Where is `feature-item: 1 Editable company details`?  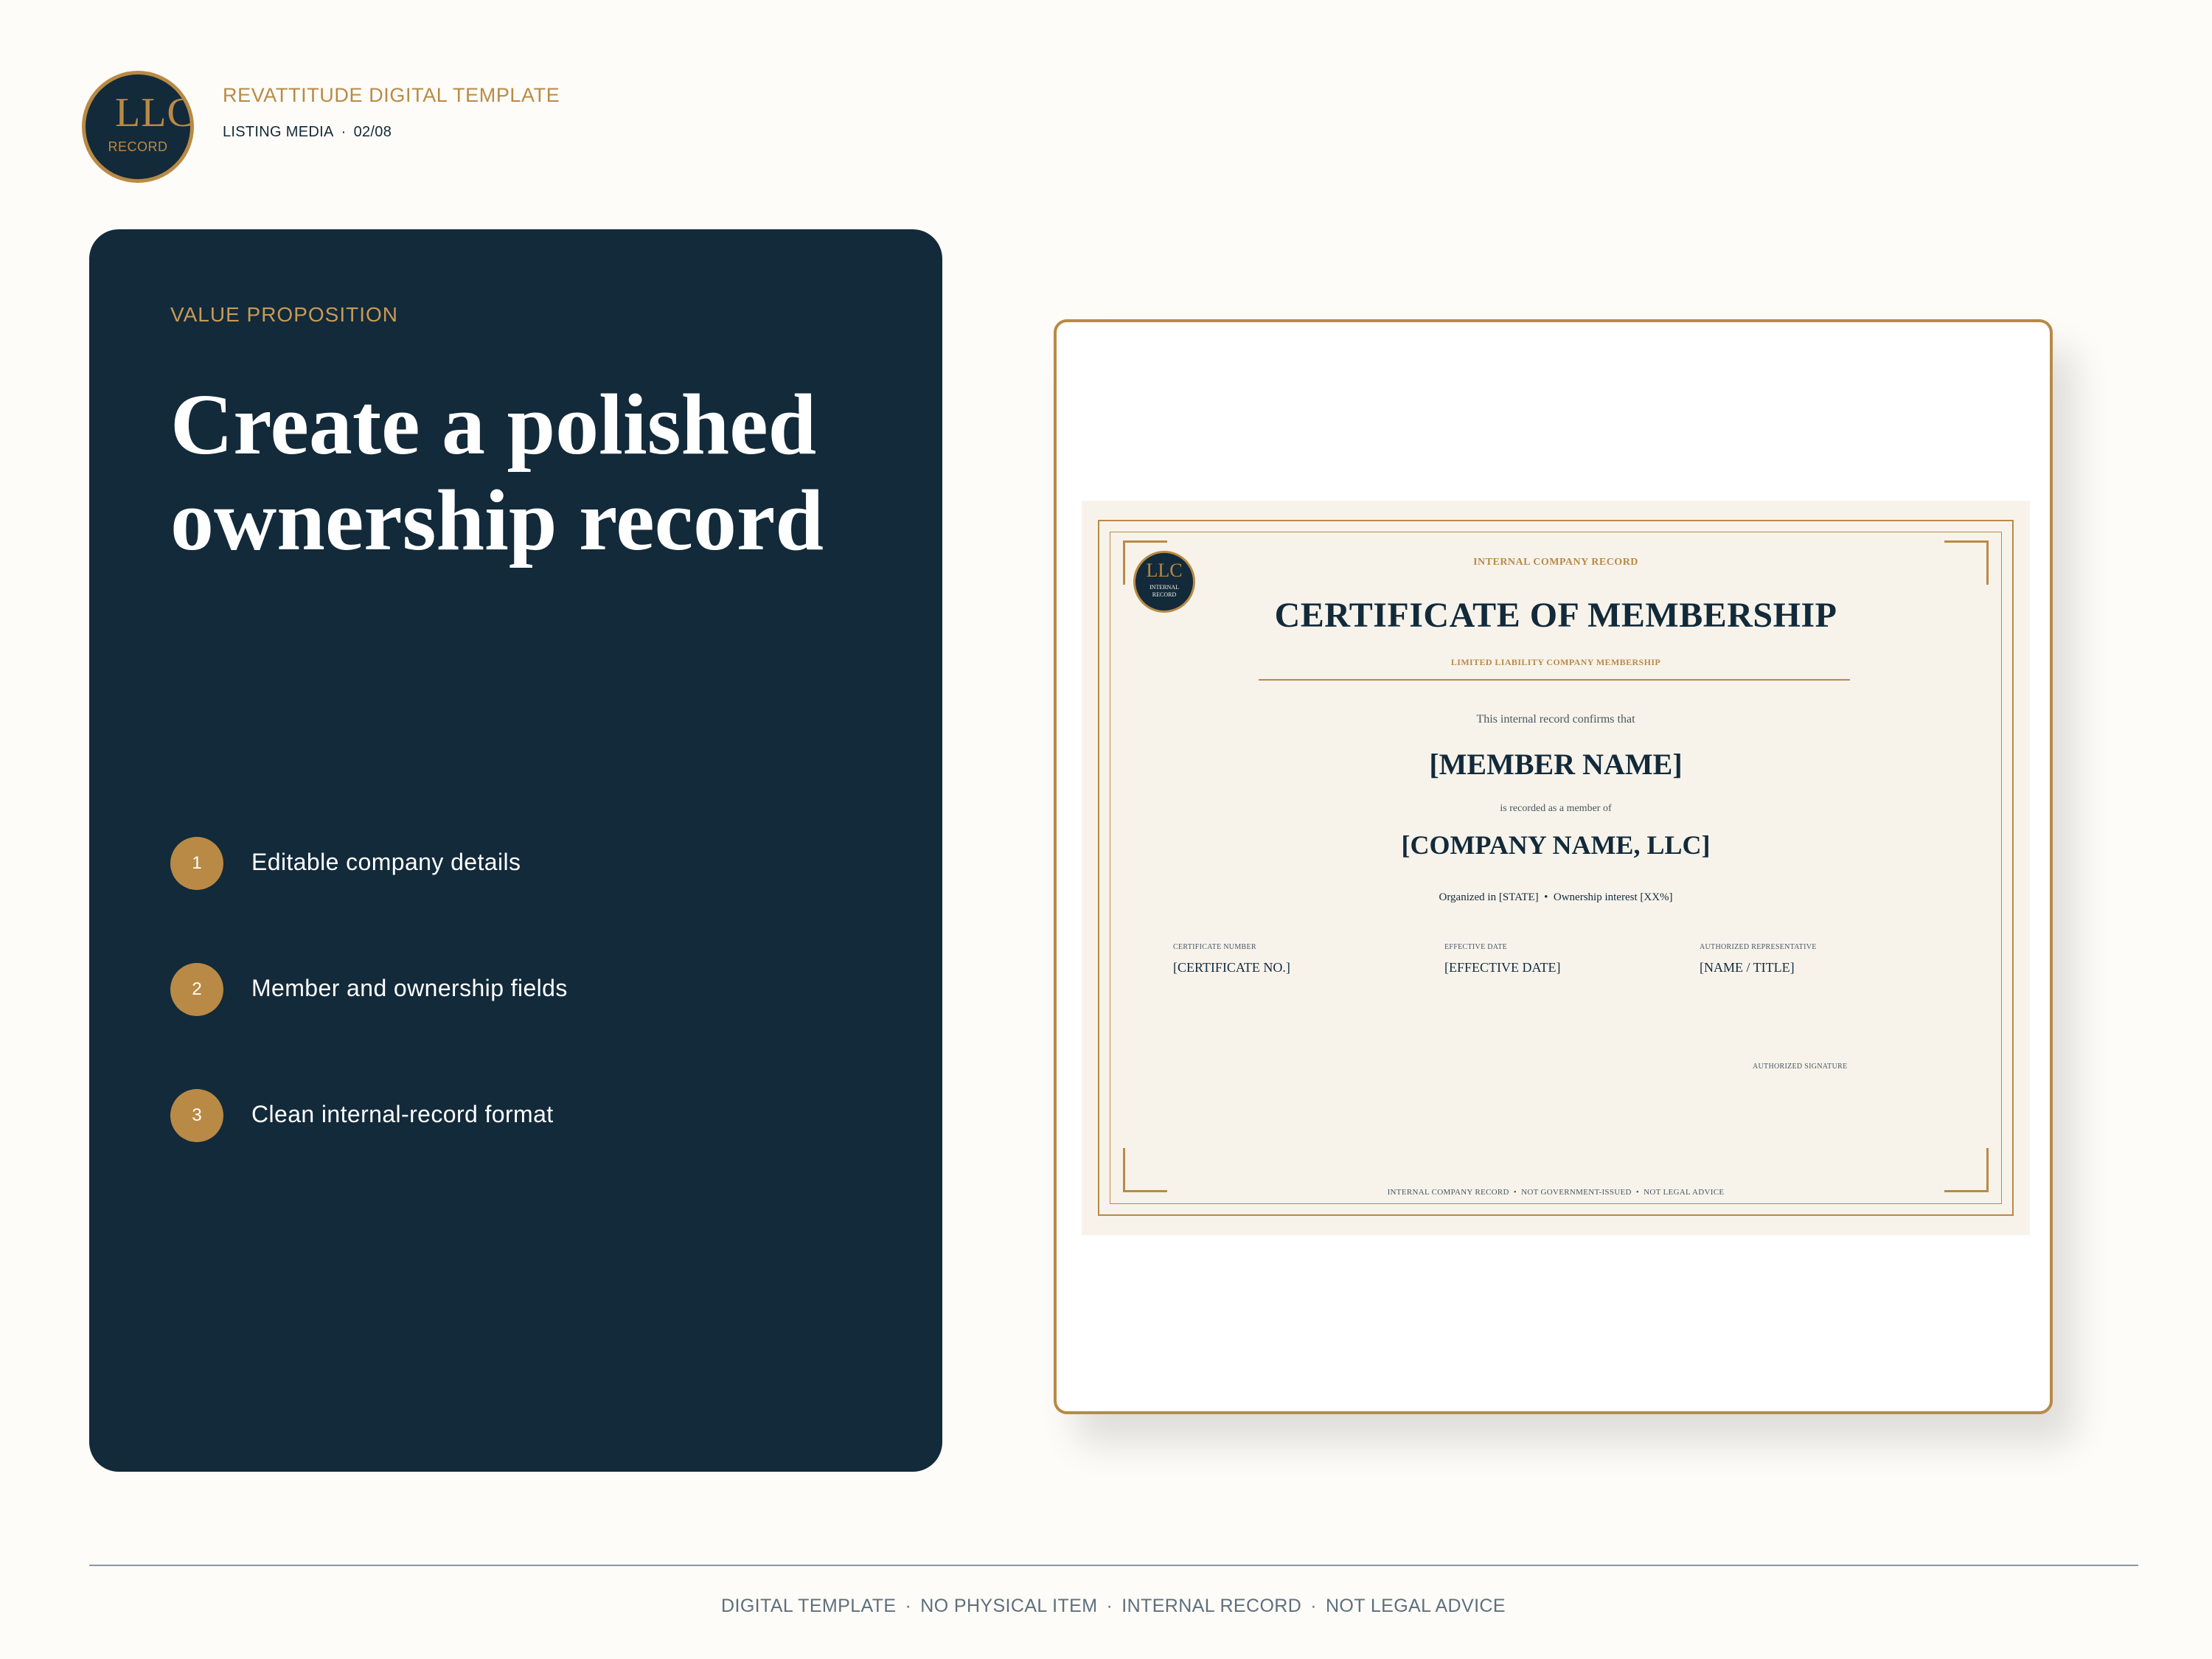
feature-item: 1 Editable company details is located at coordinates (502, 863).